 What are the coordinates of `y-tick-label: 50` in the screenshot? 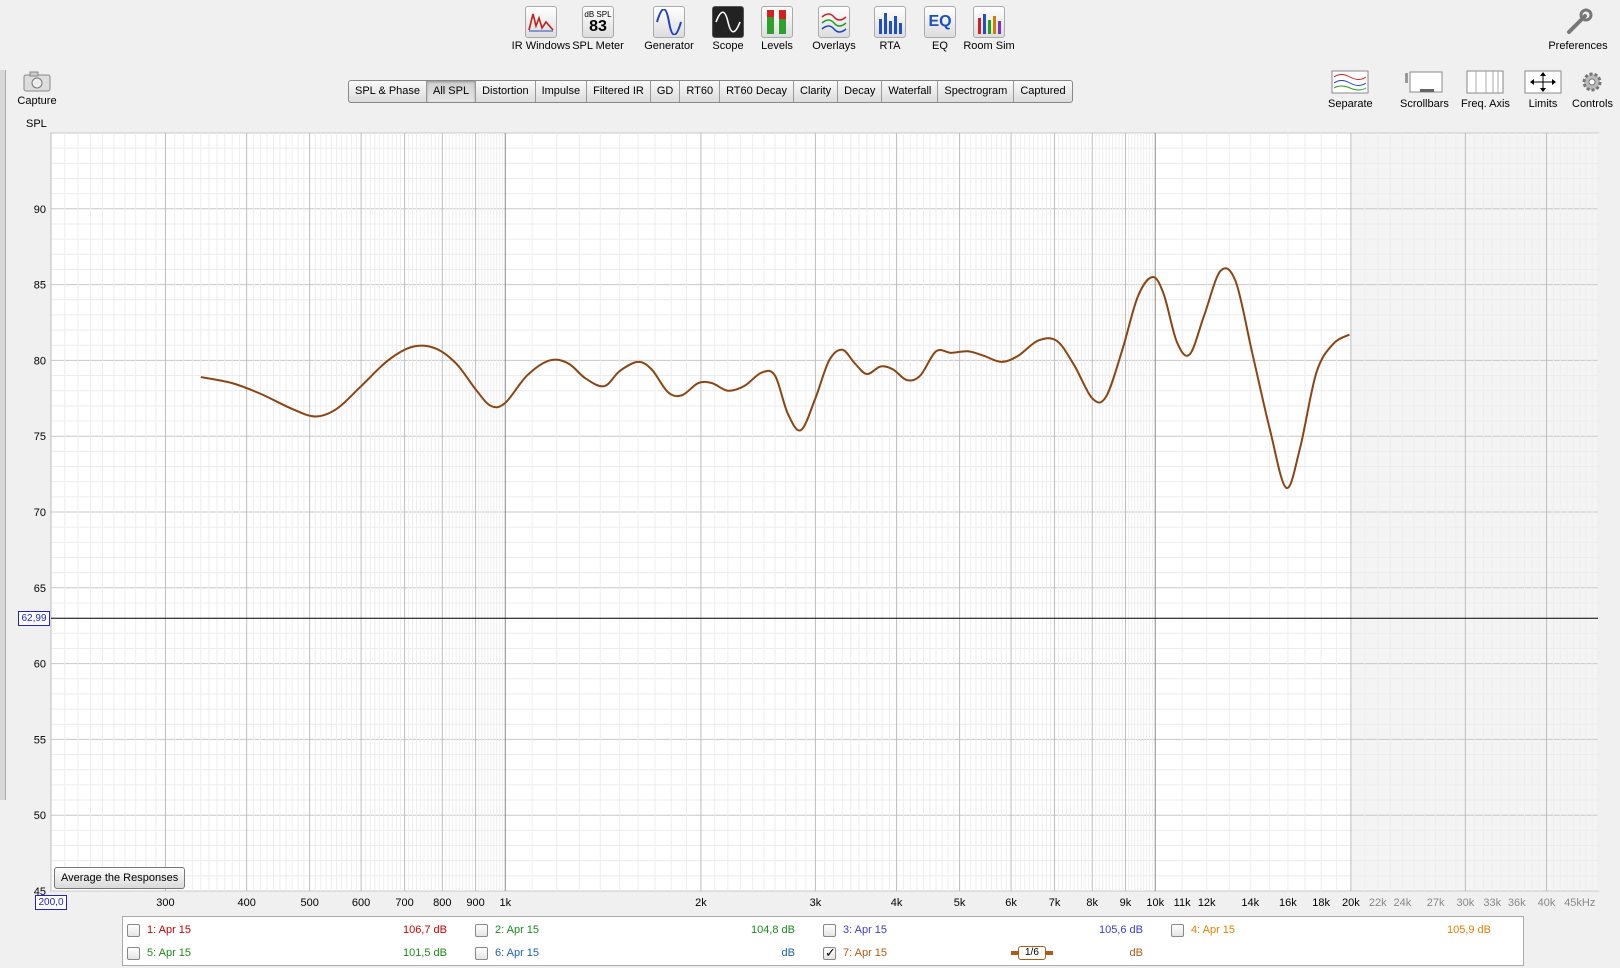 It's located at (40, 816).